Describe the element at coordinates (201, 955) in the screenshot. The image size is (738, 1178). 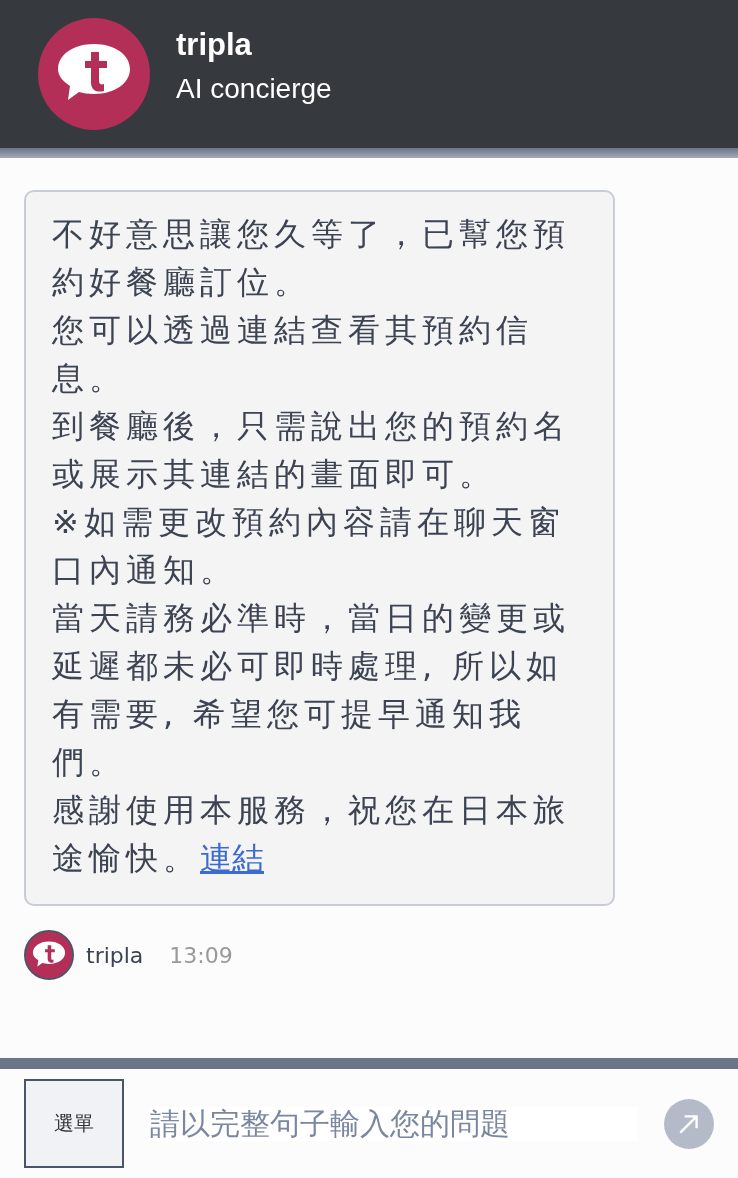
I see `message-time: 13:09` at that location.